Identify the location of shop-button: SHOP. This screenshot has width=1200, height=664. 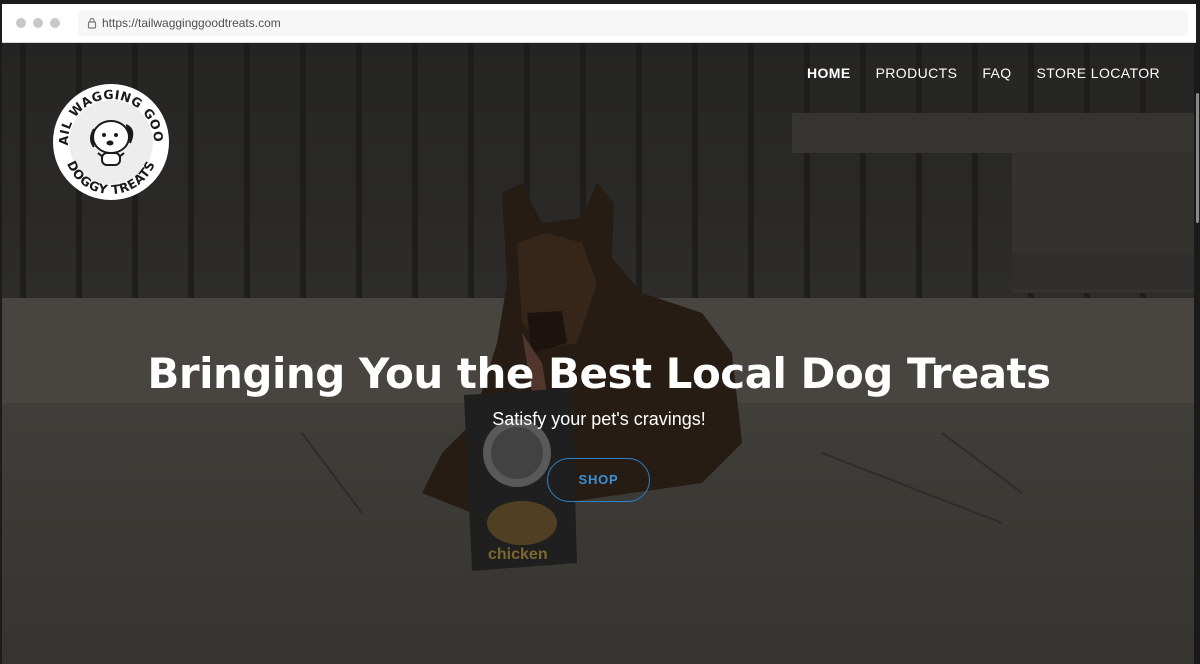
(598, 480).